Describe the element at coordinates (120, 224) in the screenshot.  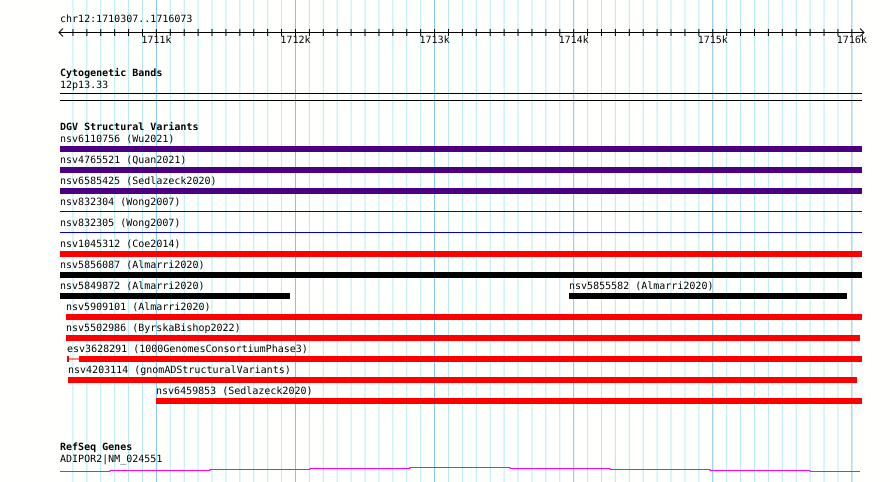
I see `variant-label: nsv832305 (Wong2007)` at that location.